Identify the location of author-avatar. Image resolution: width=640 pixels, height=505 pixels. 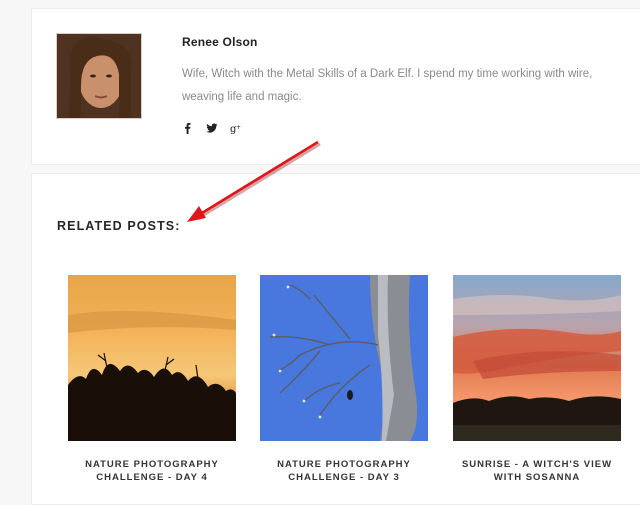
(99, 76).